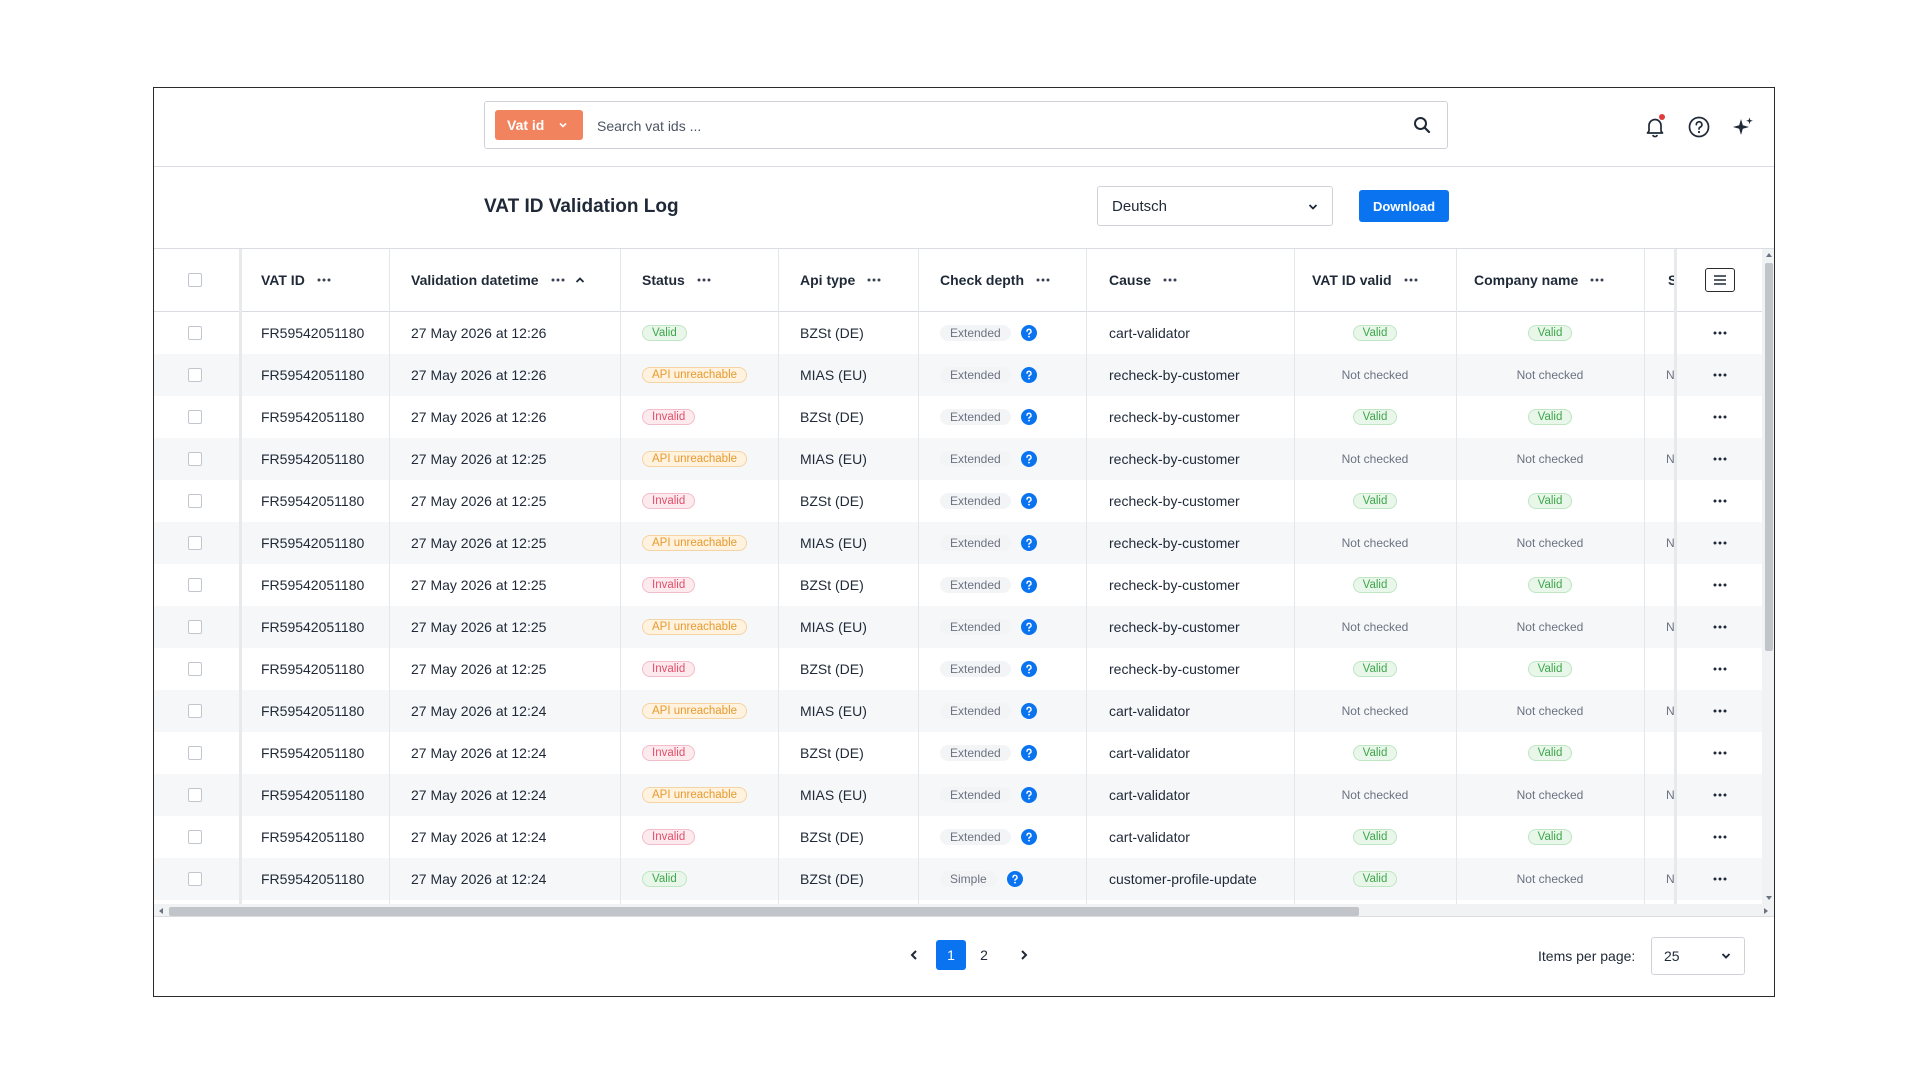  Describe the element at coordinates (951, 955) in the screenshot. I see `page-1-button: 1` at that location.